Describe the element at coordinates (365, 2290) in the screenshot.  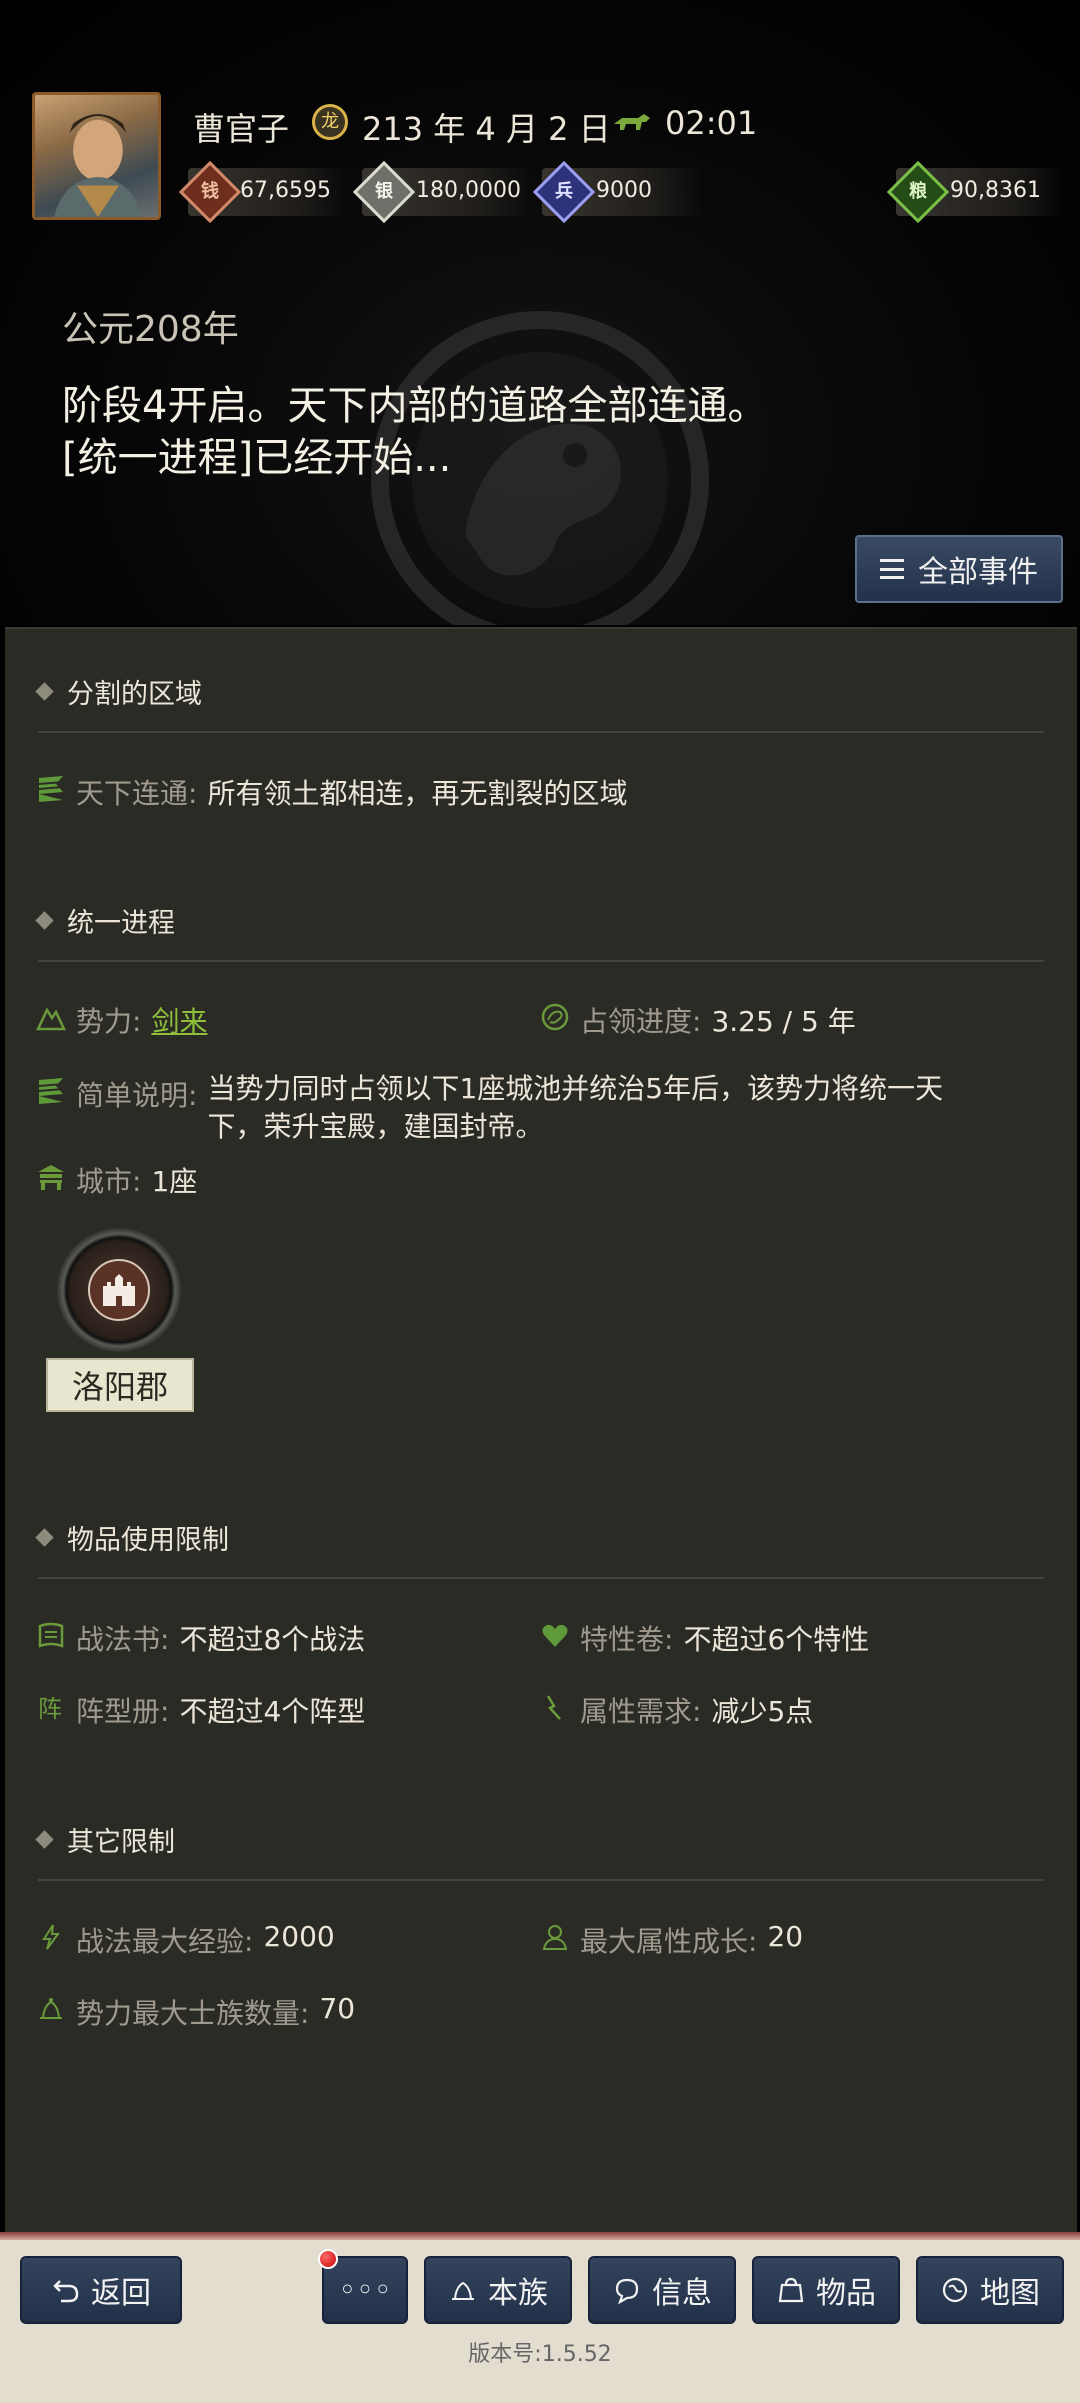
I see `more-dots-icon: ◦◦◦` at that location.